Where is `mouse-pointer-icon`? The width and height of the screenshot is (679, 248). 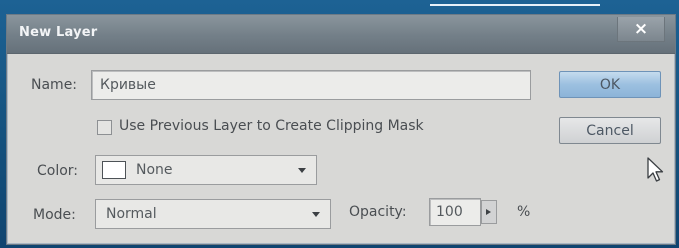 mouse-pointer-icon is located at coordinates (655, 169).